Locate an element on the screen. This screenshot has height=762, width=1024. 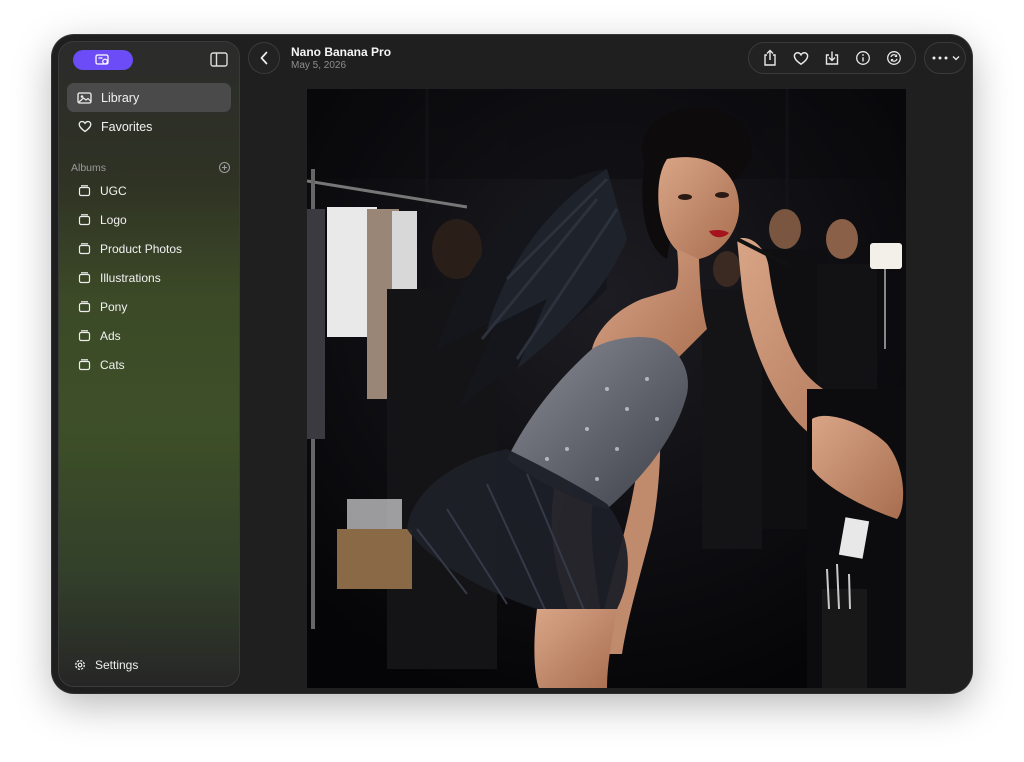
download-button is located at coordinates (832, 58).